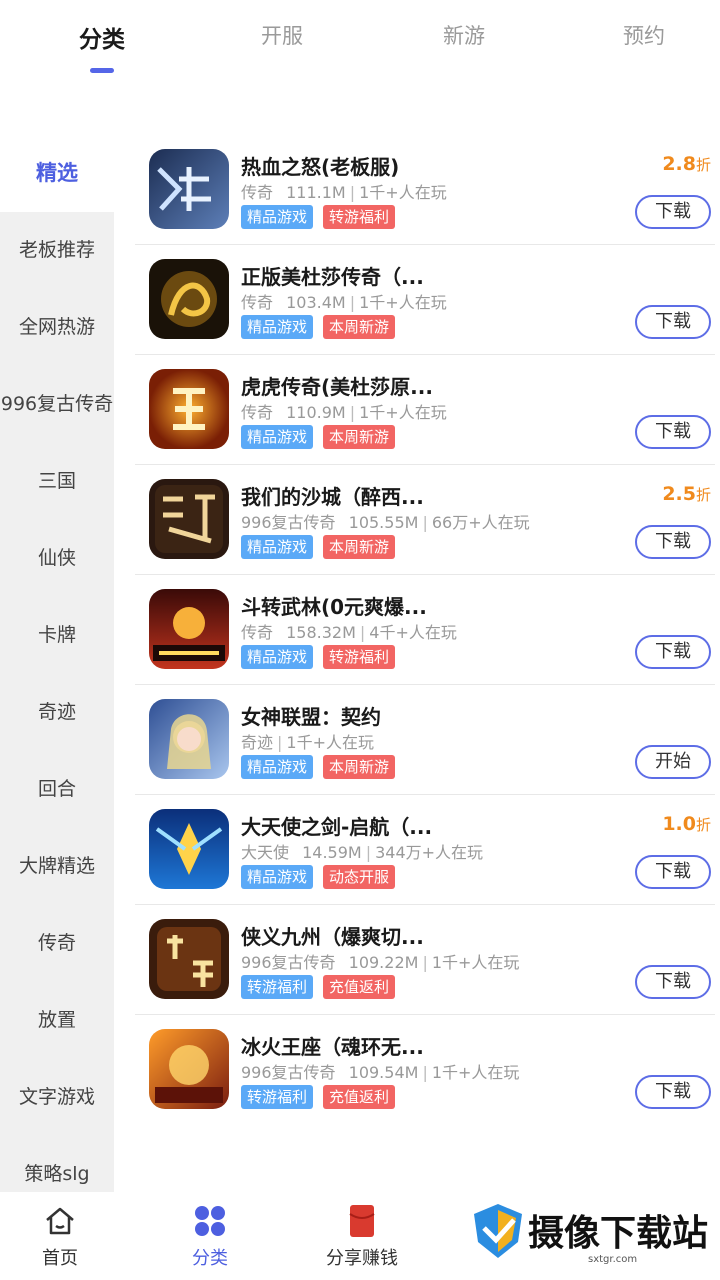 Image resolution: width=720 pixels, height=1280 pixels. What do you see at coordinates (673, 762) in the screenshot?
I see `start-button: 开始` at bounding box center [673, 762].